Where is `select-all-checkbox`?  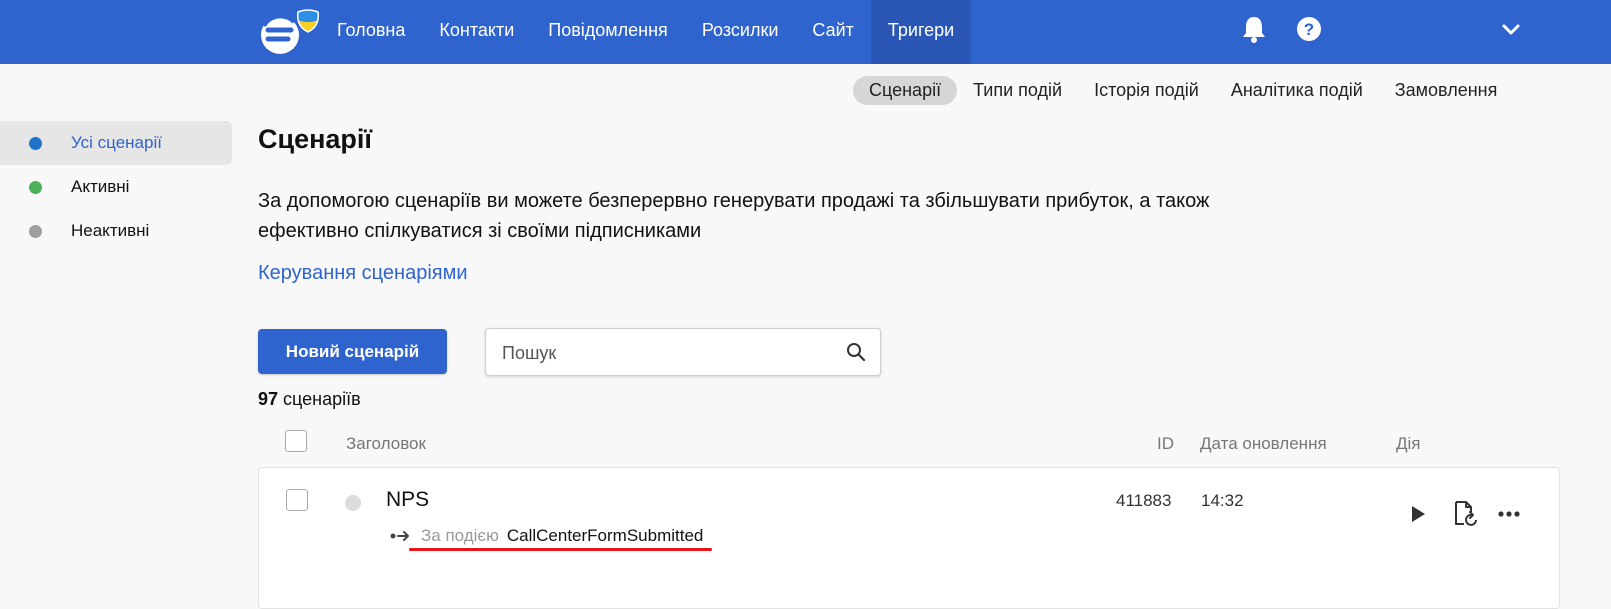
select-all-checkbox is located at coordinates (296, 441).